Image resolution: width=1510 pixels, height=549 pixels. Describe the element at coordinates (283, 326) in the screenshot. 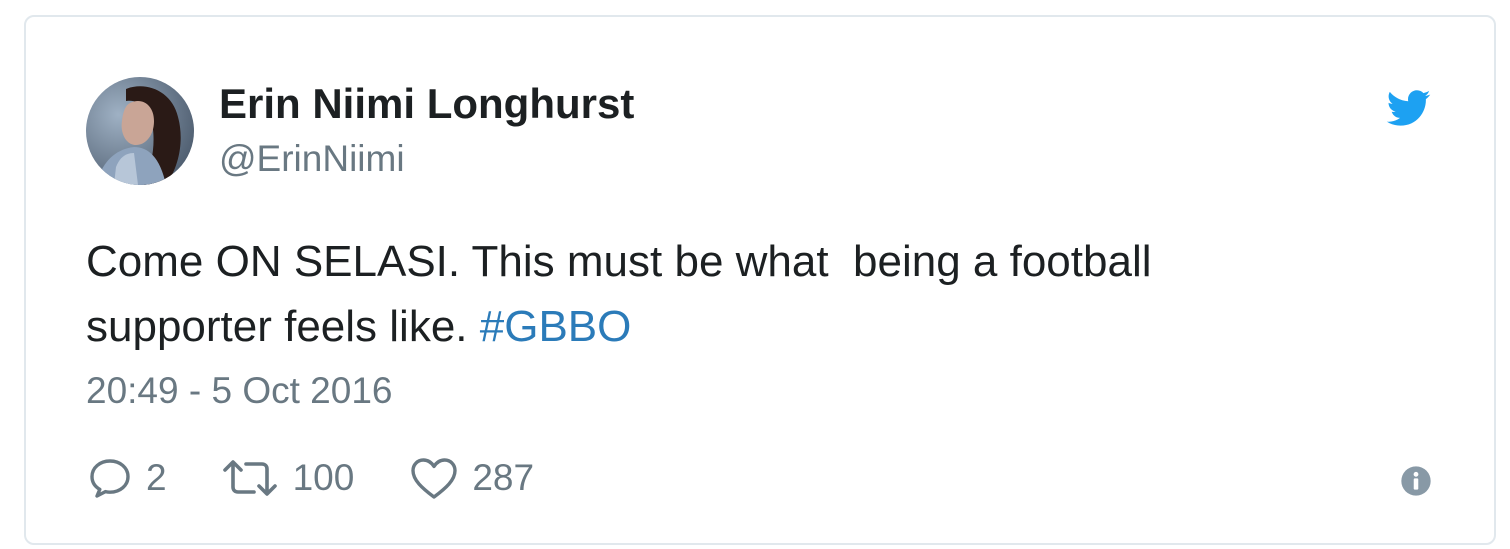

I see `tweet-text-line2: supporter feels like.` at that location.